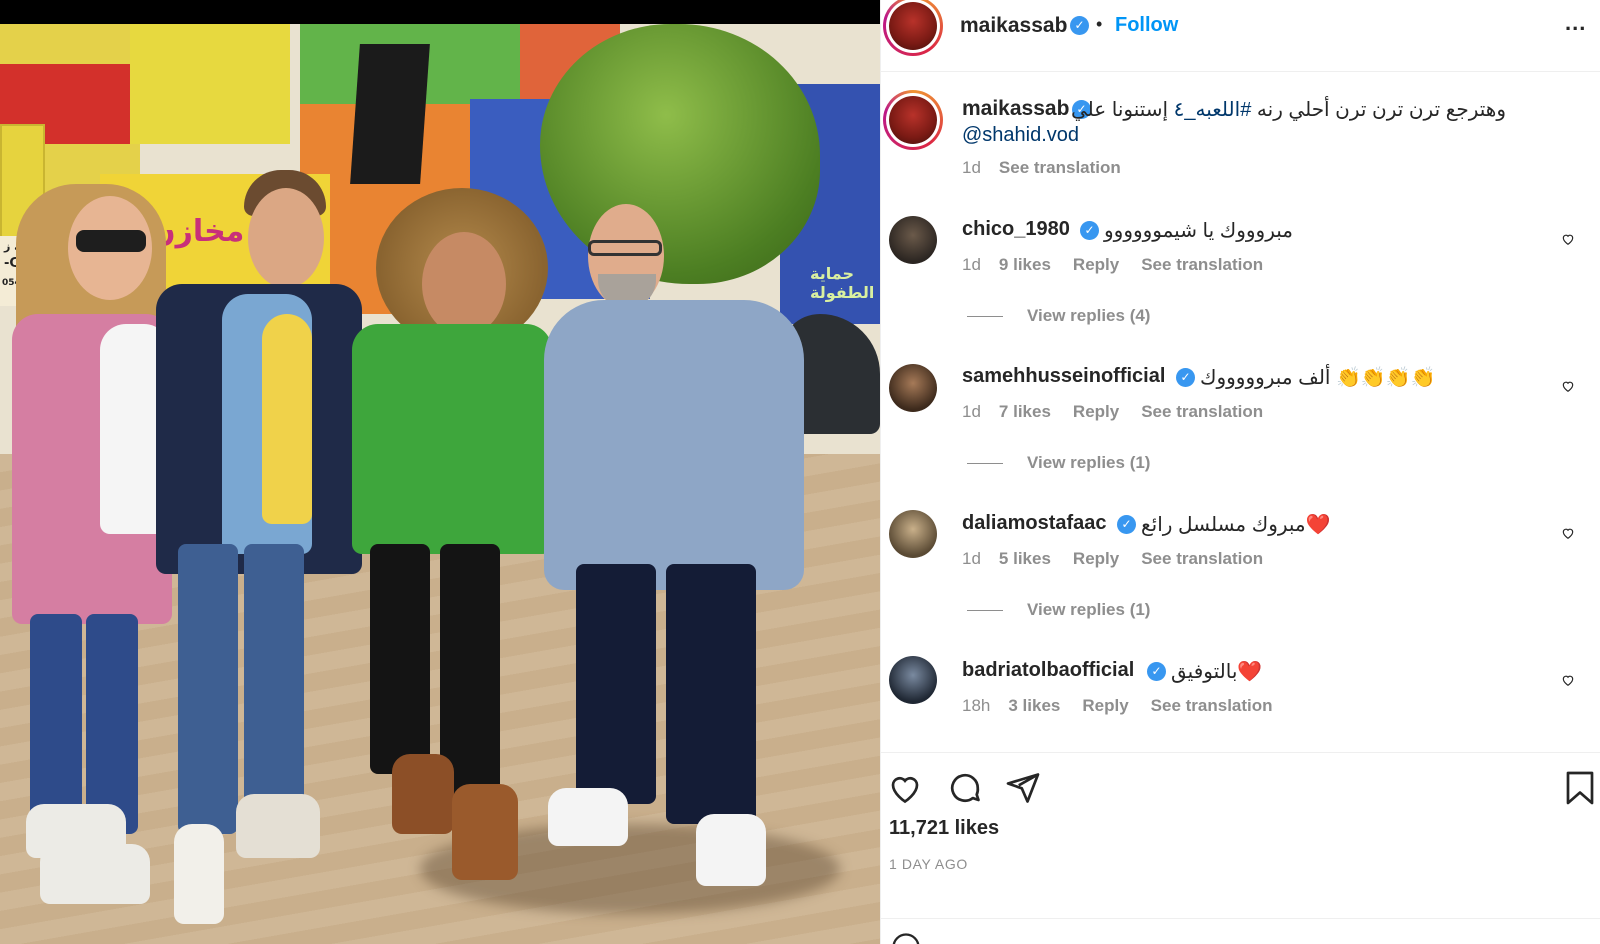  I want to click on comment-box-divider, so click(1240, 918).